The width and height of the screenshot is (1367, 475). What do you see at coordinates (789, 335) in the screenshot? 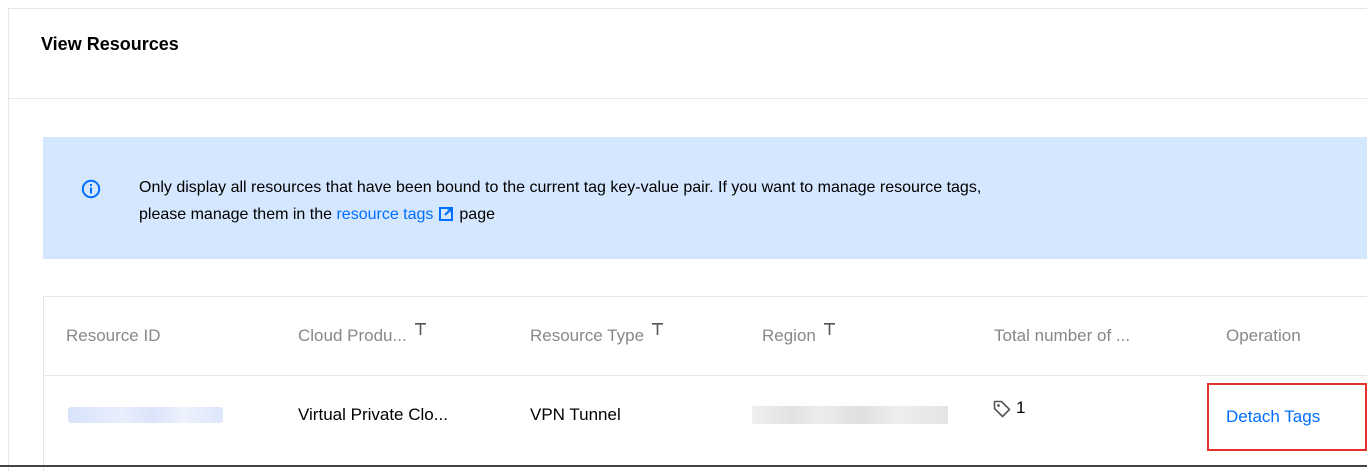
I see `column-label: Region` at bounding box center [789, 335].